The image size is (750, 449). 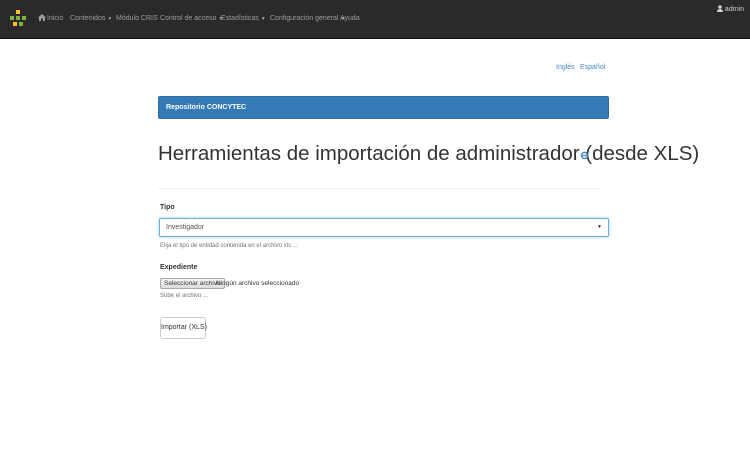 What do you see at coordinates (18, 19) in the screenshot?
I see `logo-icon` at bounding box center [18, 19].